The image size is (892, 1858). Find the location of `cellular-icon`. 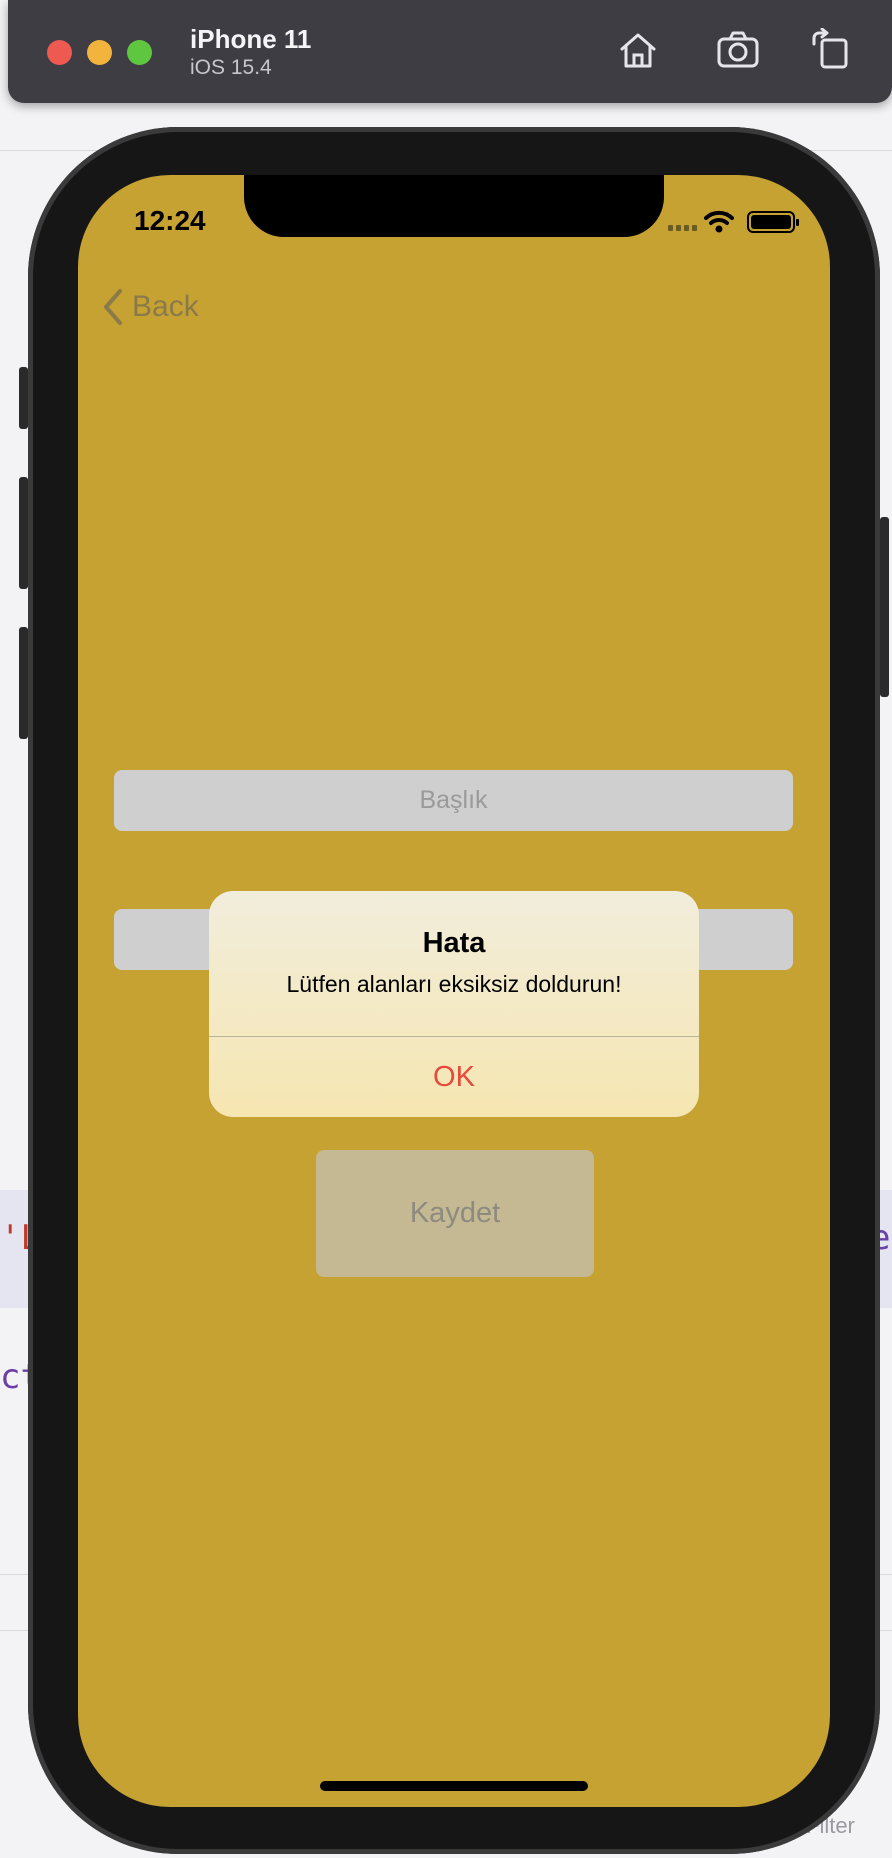

cellular-icon is located at coordinates (682, 228).